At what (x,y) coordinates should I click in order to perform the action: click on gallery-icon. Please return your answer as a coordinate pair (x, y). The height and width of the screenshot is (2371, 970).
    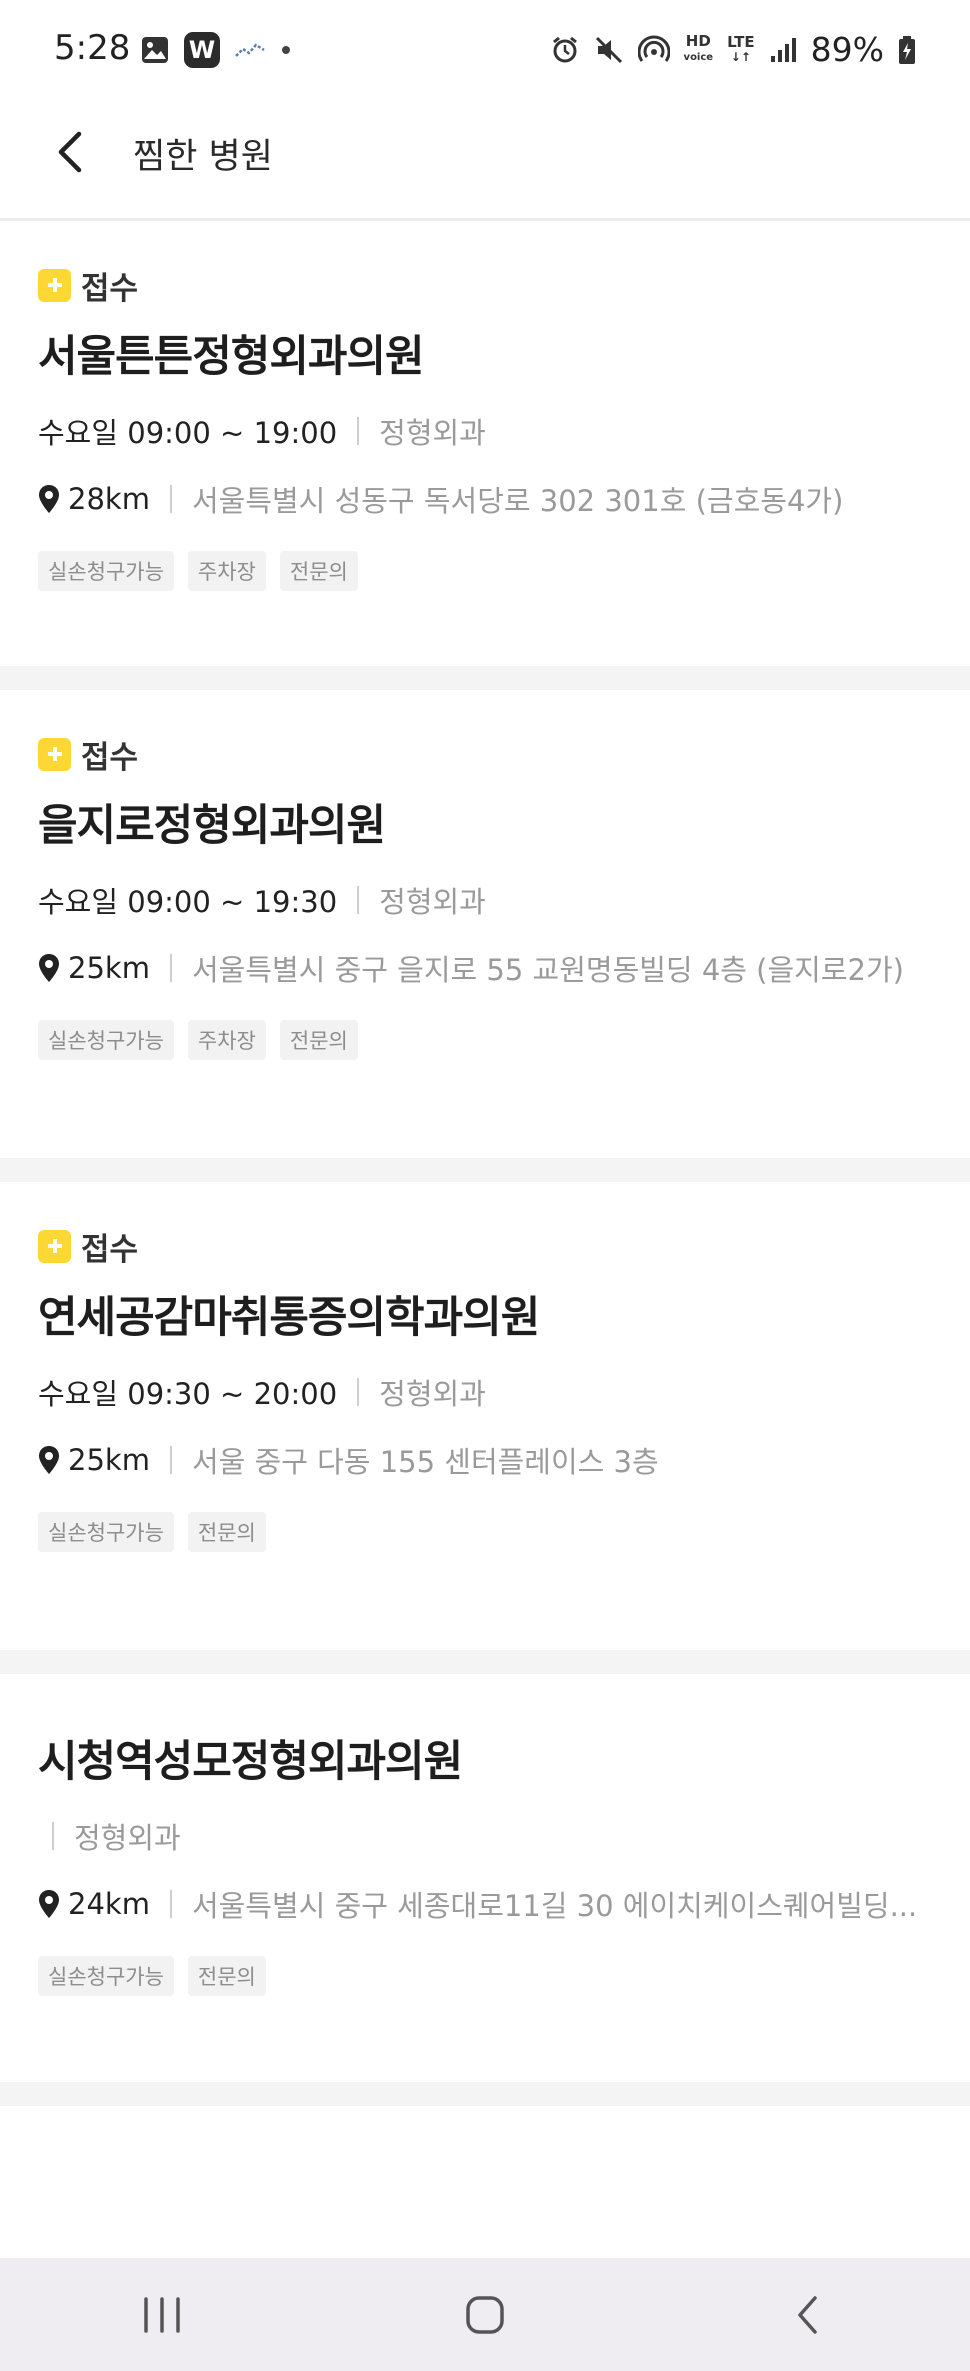
    Looking at the image, I should click on (155, 50).